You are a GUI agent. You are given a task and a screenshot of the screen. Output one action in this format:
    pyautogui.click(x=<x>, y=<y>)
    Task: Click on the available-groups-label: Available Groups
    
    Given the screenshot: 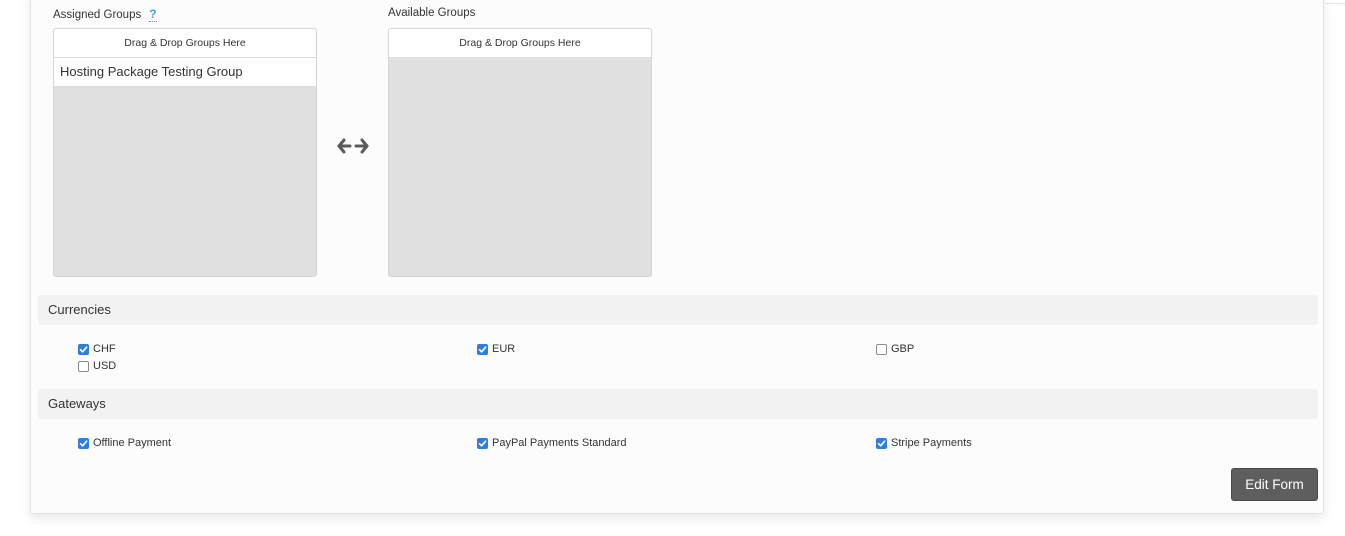 What is the action you would take?
    pyautogui.click(x=432, y=13)
    